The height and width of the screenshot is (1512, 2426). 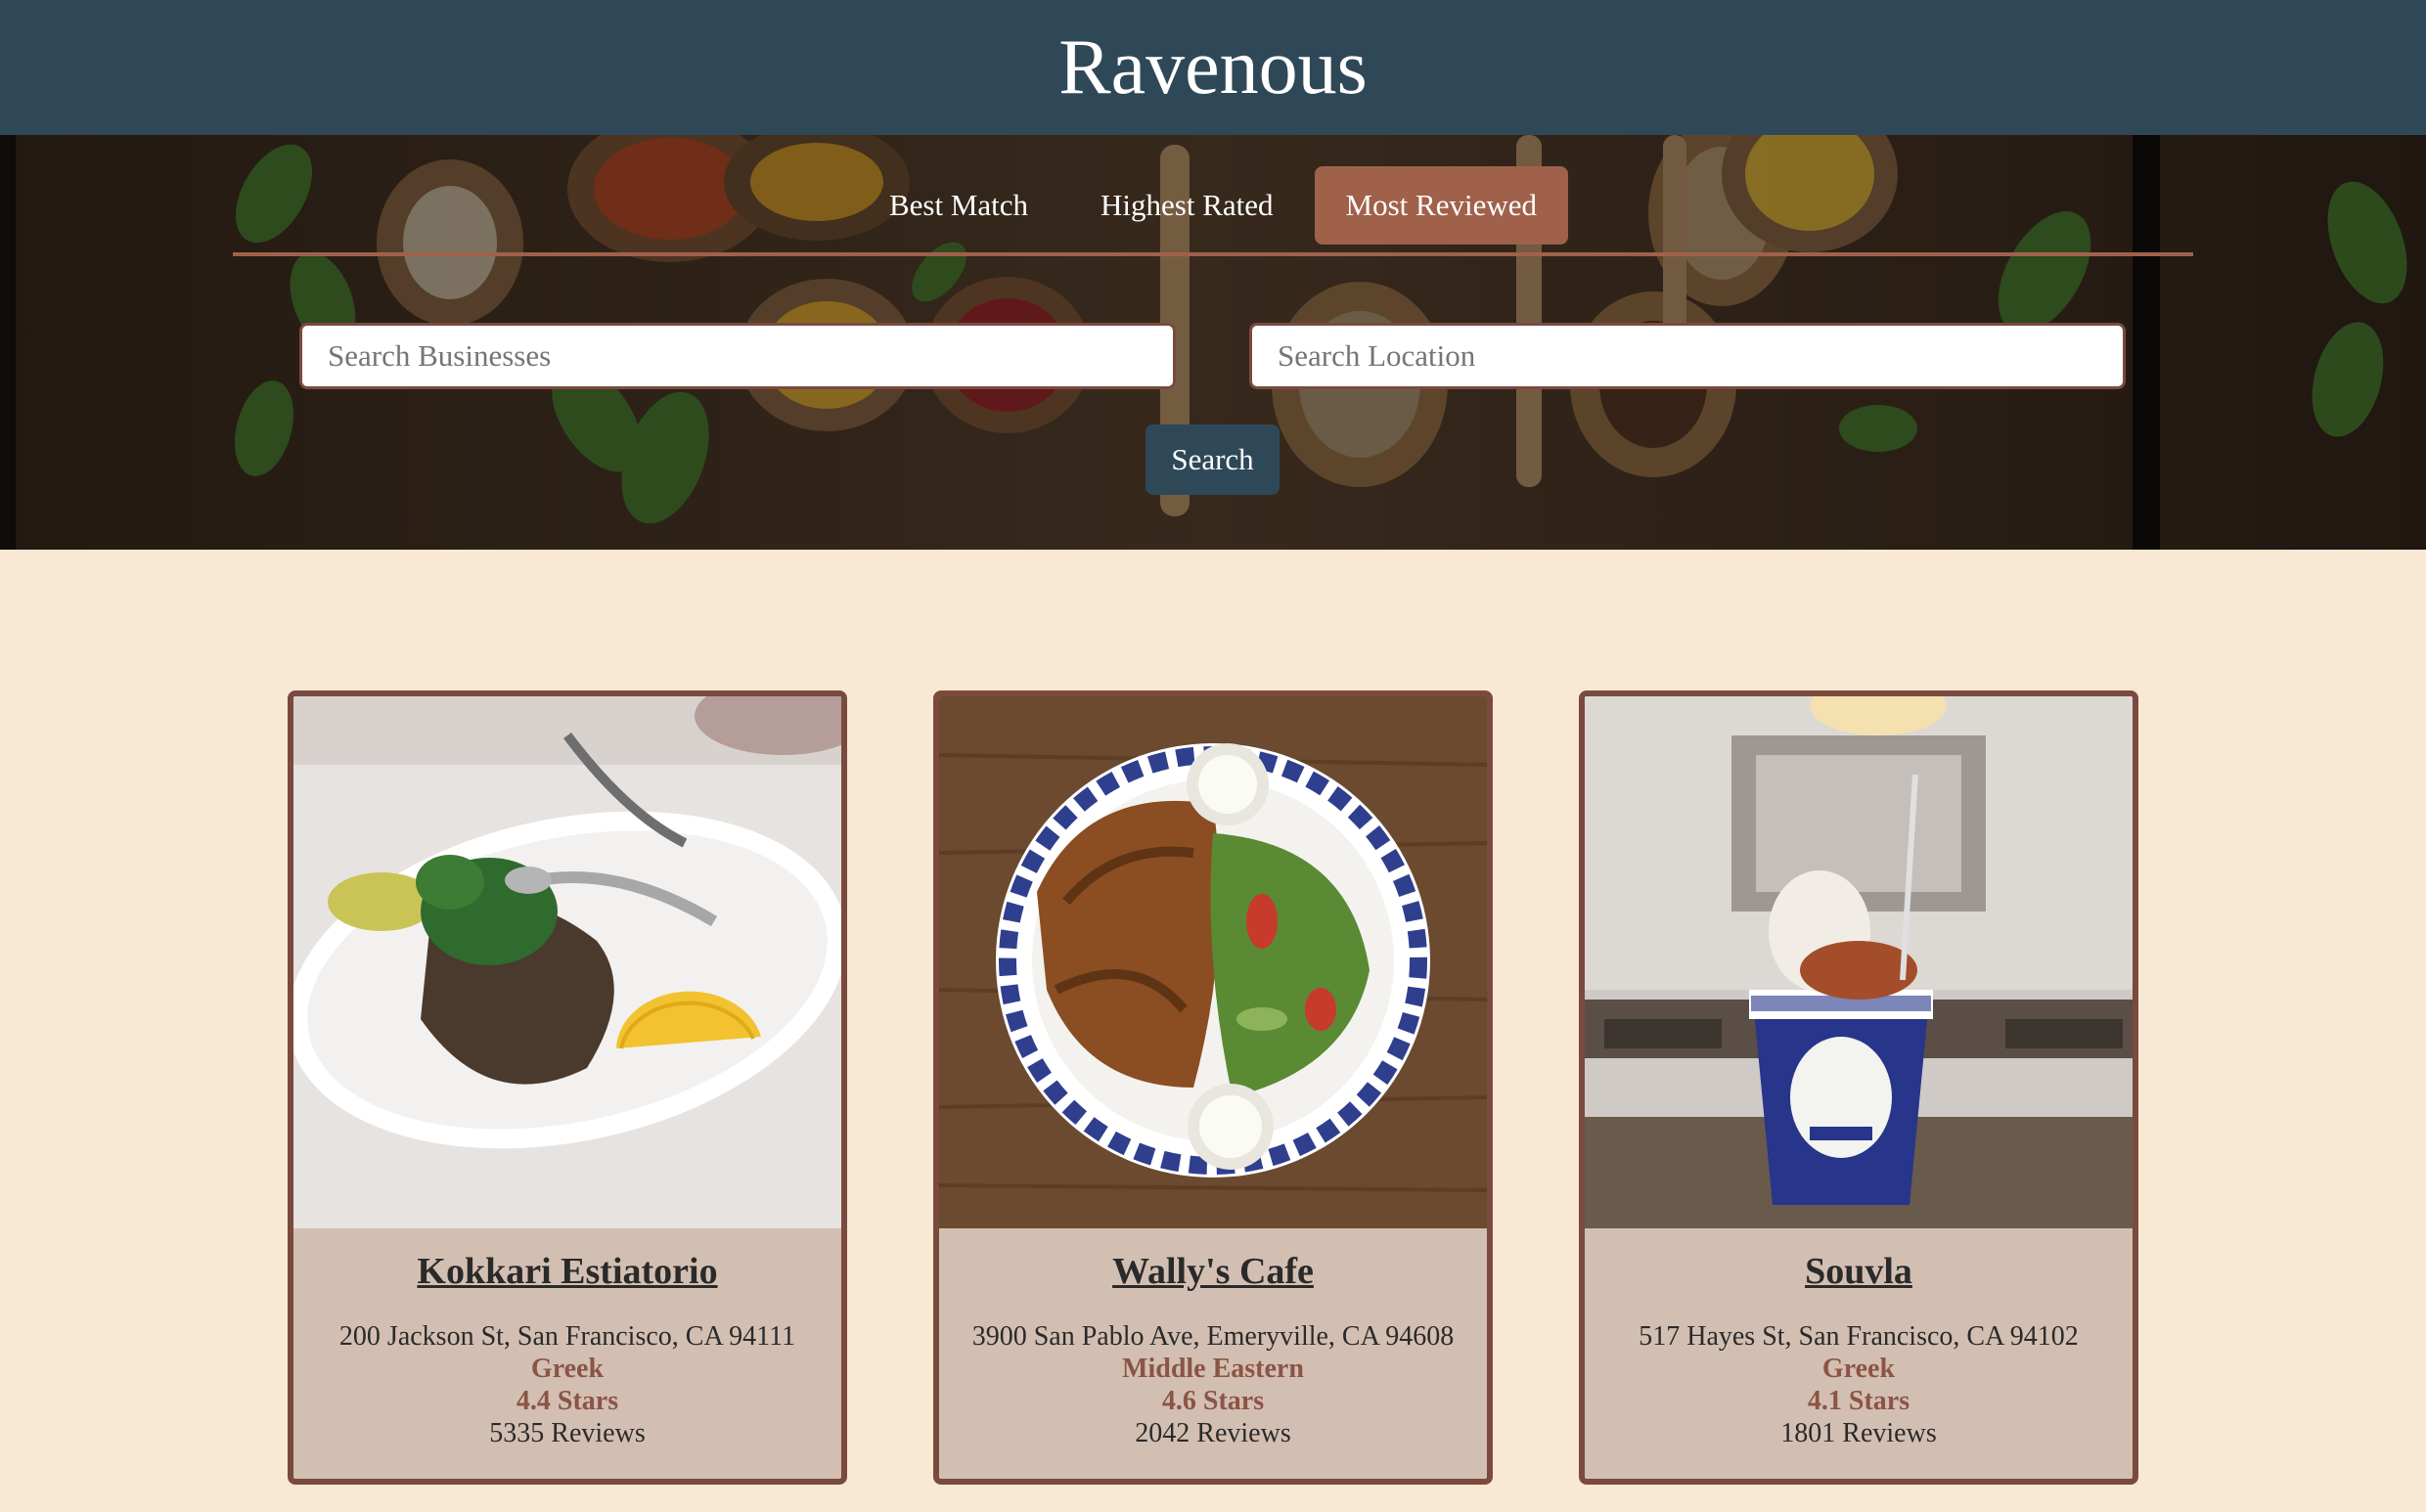 What do you see at coordinates (1213, 1369) in the screenshot?
I see `business-category: Middle Eastern` at bounding box center [1213, 1369].